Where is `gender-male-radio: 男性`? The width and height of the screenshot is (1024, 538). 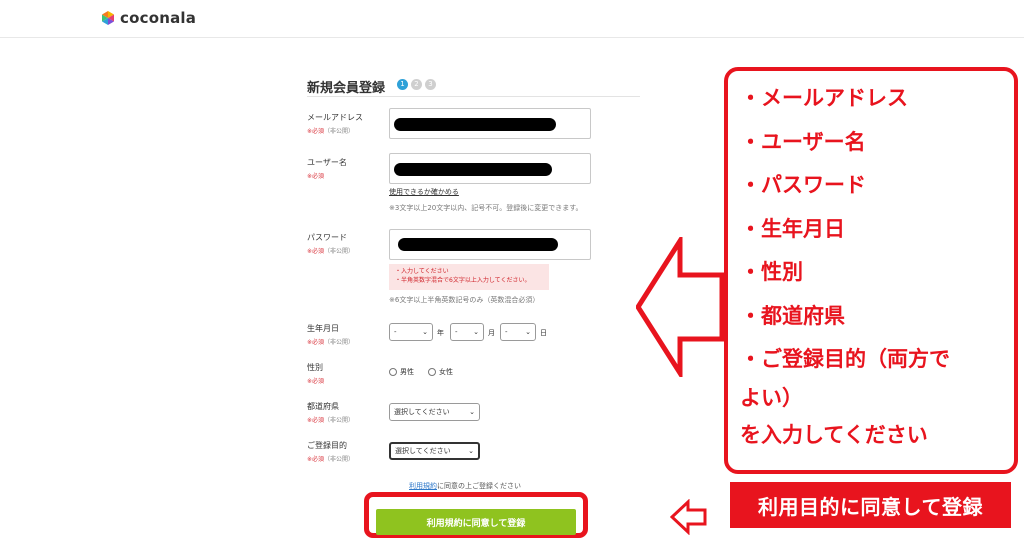 gender-male-radio: 男性 is located at coordinates (401, 372).